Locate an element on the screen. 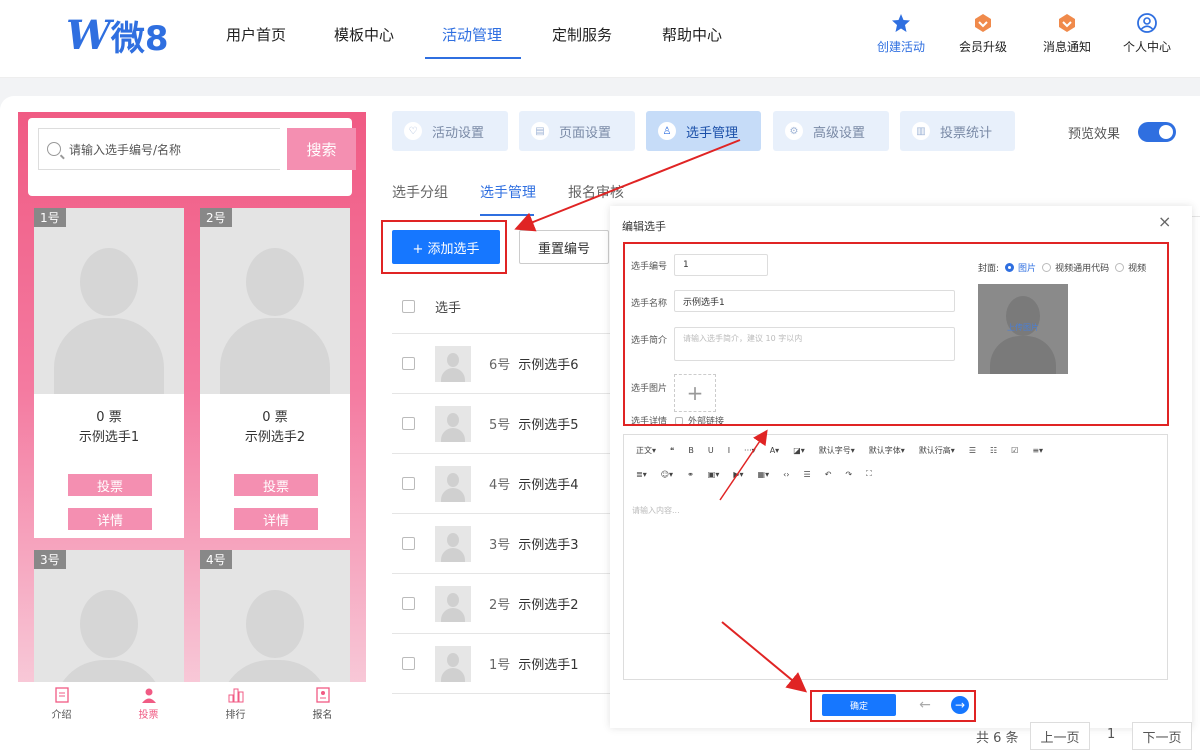 The image size is (1200, 755). subtab-groups: 选手分组 is located at coordinates (420, 192).